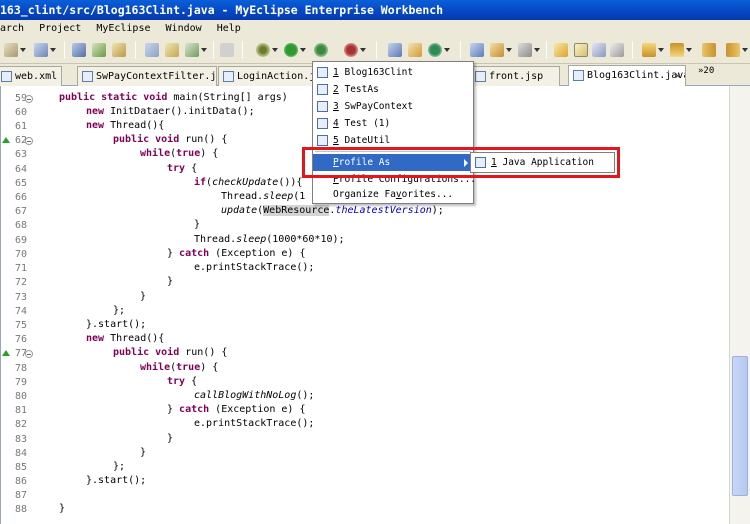 The image size is (750, 524). What do you see at coordinates (20, 197) in the screenshot?
I see `line-number: 66` at bounding box center [20, 197].